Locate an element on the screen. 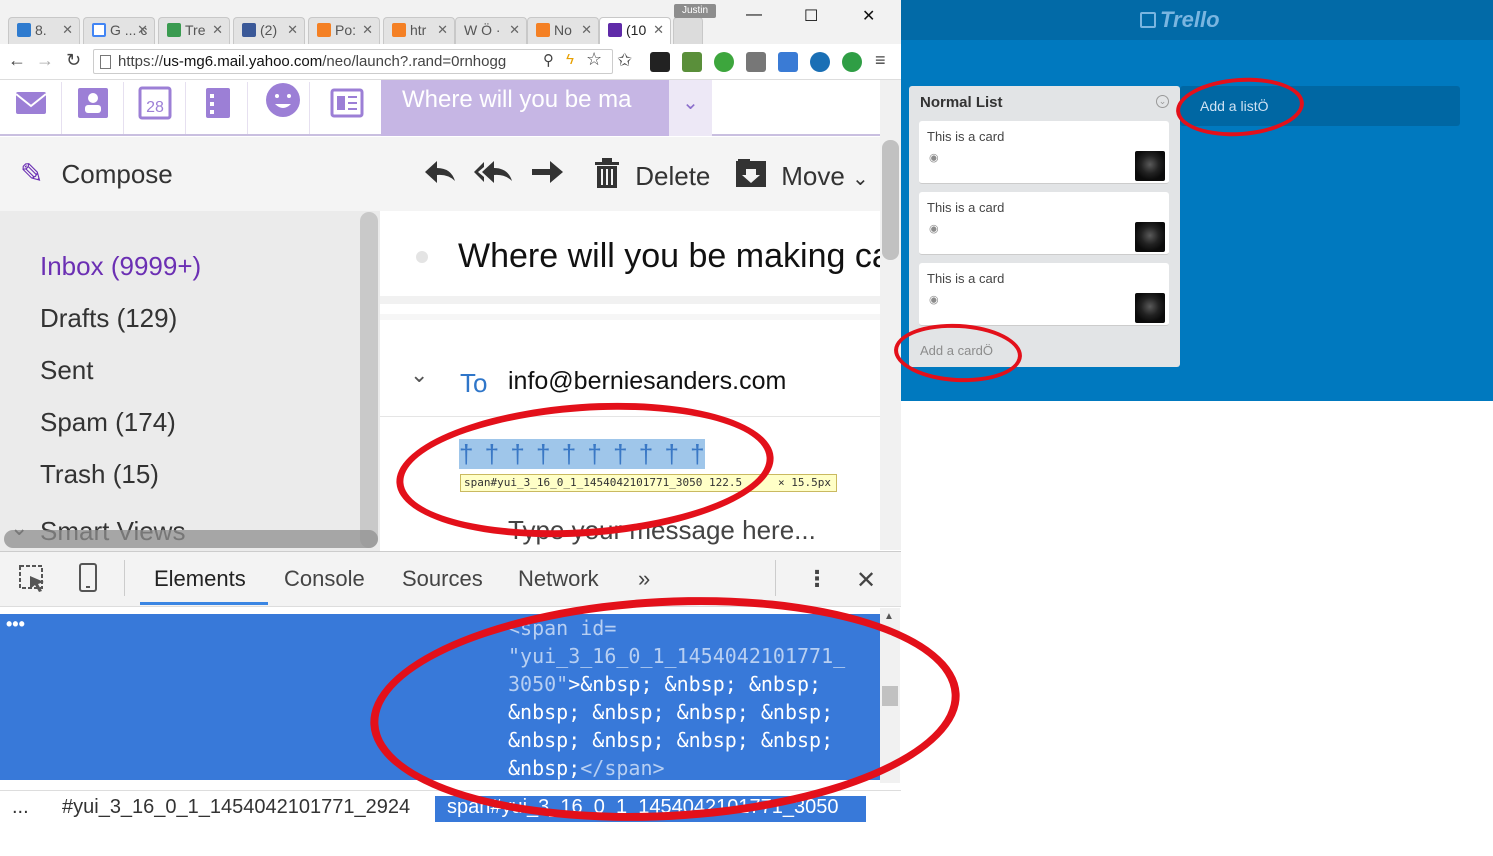 The height and width of the screenshot is (856, 1493). trash-icon is located at coordinates (607, 173).